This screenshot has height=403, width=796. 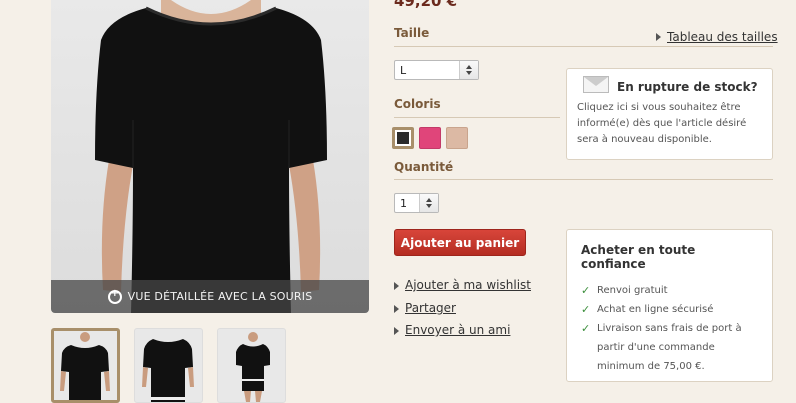 I want to click on thumbnail-strip, so click(x=168, y=365).